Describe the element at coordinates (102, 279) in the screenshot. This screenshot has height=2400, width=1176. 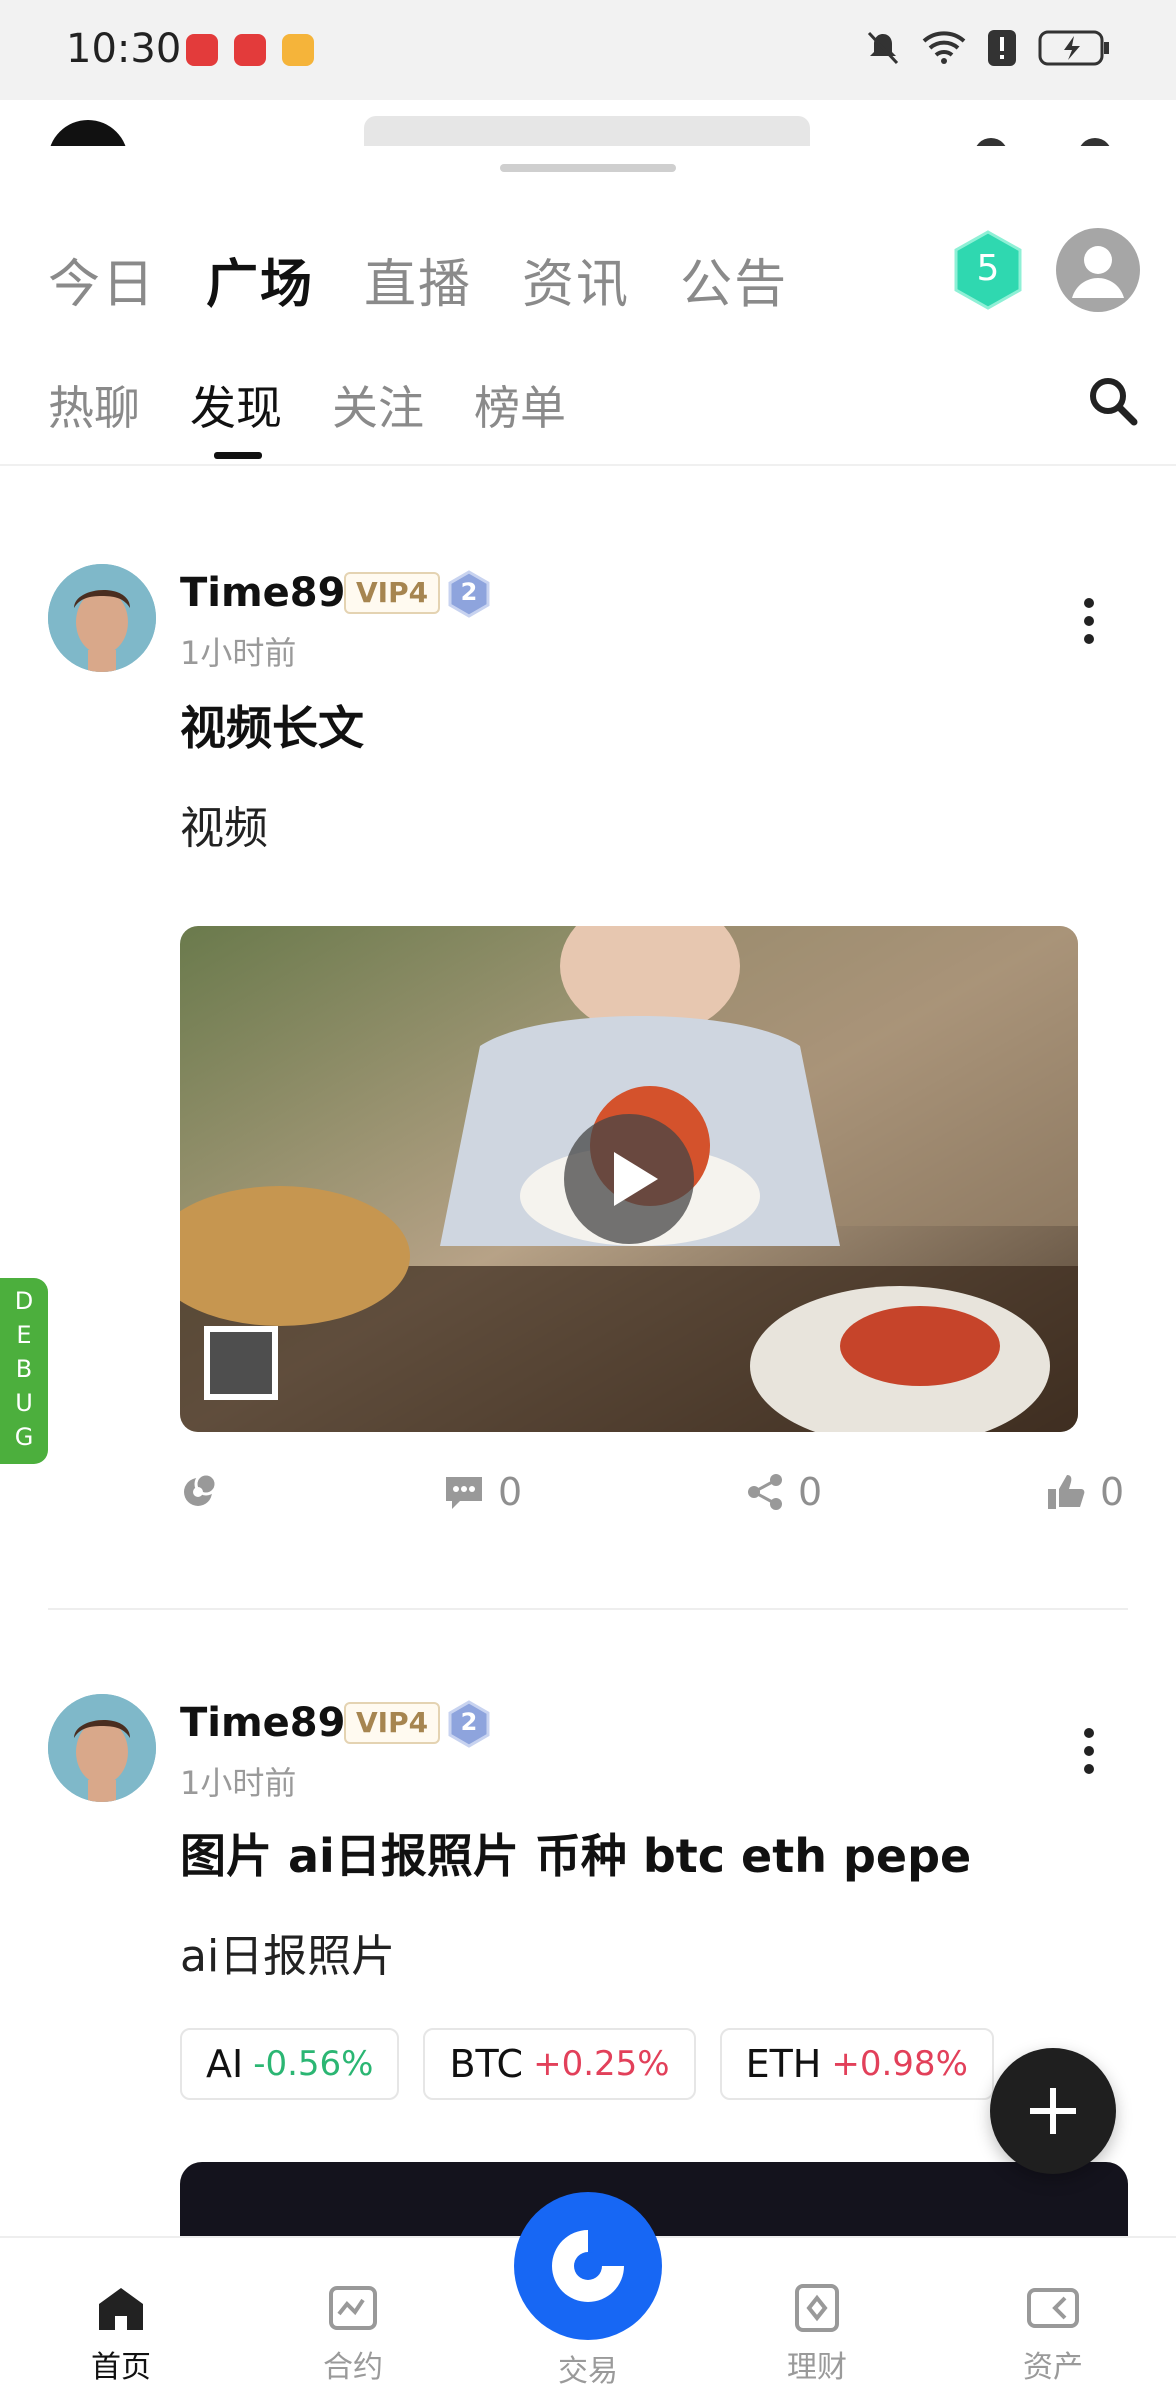
I see `tab-today: 今日` at that location.